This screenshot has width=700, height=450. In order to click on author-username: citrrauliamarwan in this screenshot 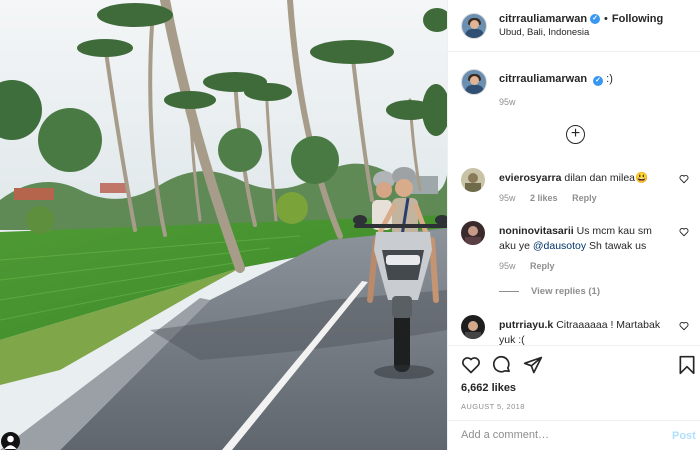, I will do `click(543, 19)`.